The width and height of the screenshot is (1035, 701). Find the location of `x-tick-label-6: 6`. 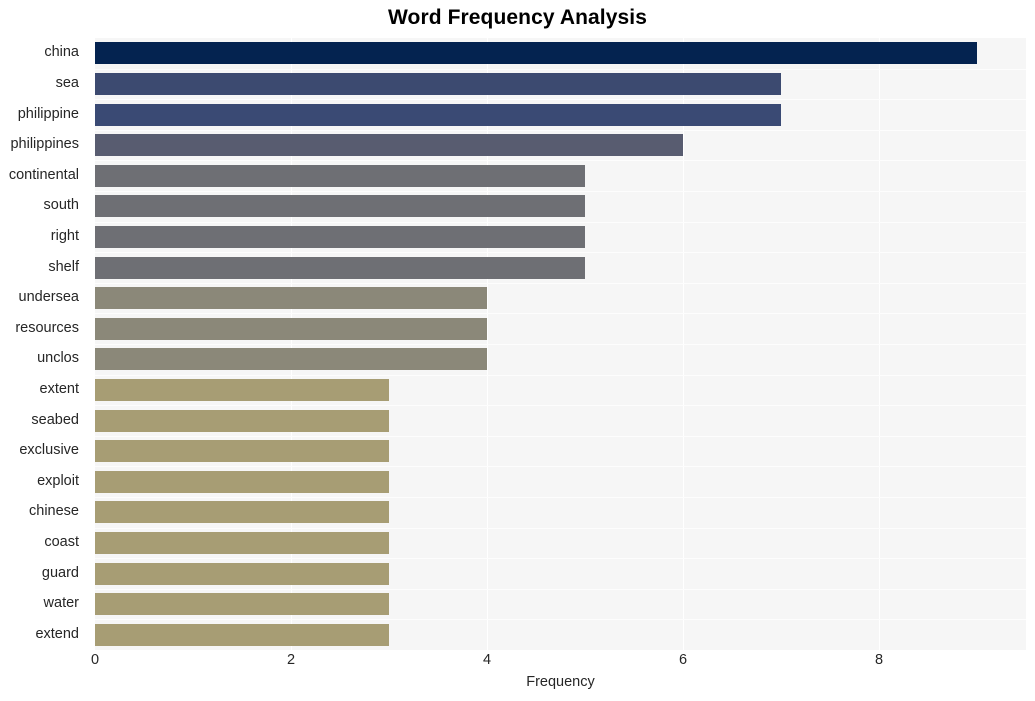

x-tick-label-6: 6 is located at coordinates (683, 660).